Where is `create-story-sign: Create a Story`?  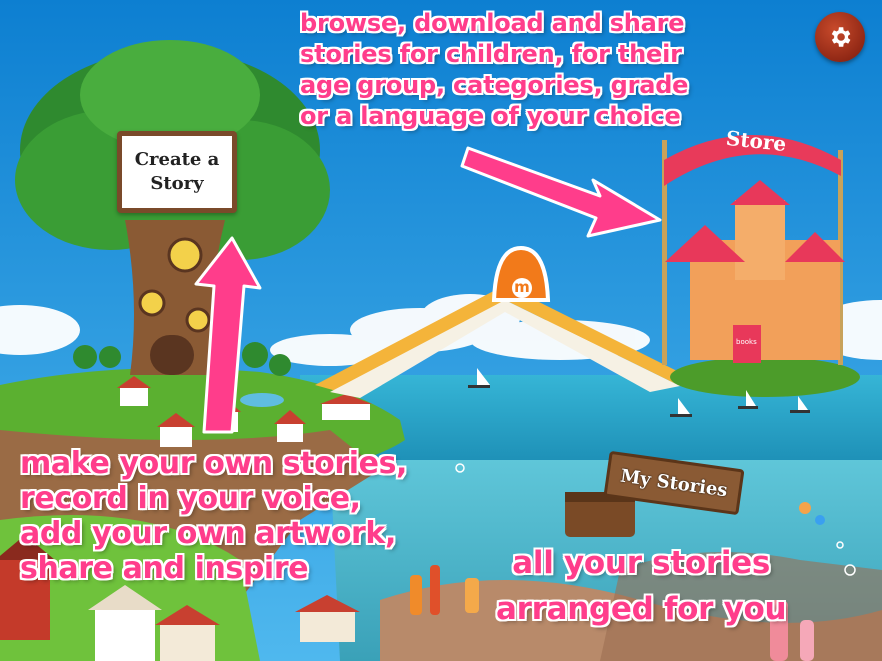 create-story-sign: Create a Story is located at coordinates (177, 172).